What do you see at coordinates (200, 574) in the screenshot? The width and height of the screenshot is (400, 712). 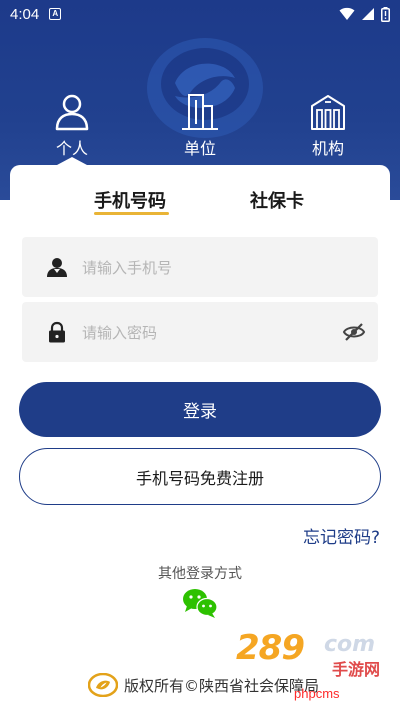 I see `other-login-label: 其他登录方式` at bounding box center [200, 574].